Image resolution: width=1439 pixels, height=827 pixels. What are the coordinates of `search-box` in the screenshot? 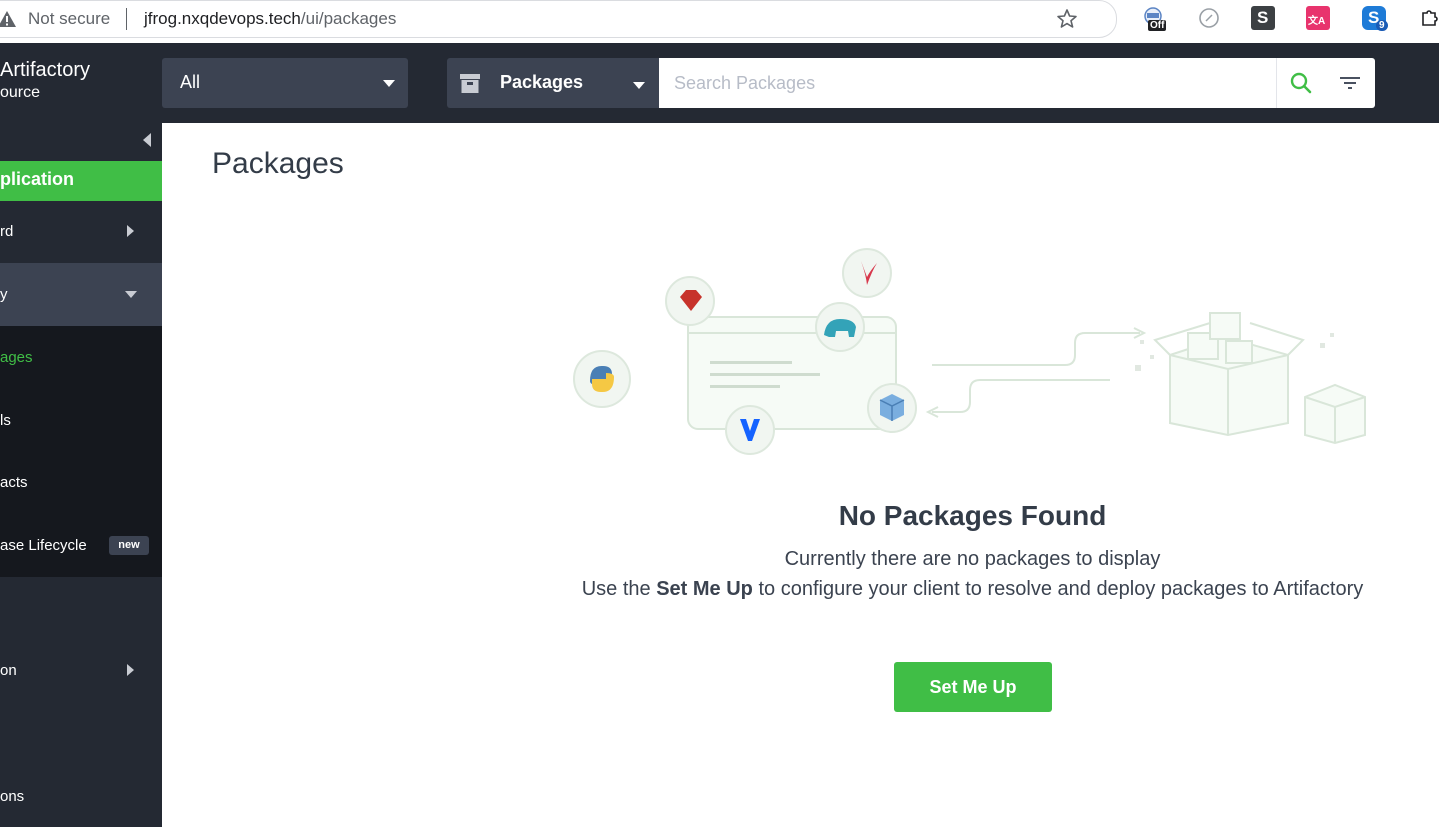 It's located at (1017, 83).